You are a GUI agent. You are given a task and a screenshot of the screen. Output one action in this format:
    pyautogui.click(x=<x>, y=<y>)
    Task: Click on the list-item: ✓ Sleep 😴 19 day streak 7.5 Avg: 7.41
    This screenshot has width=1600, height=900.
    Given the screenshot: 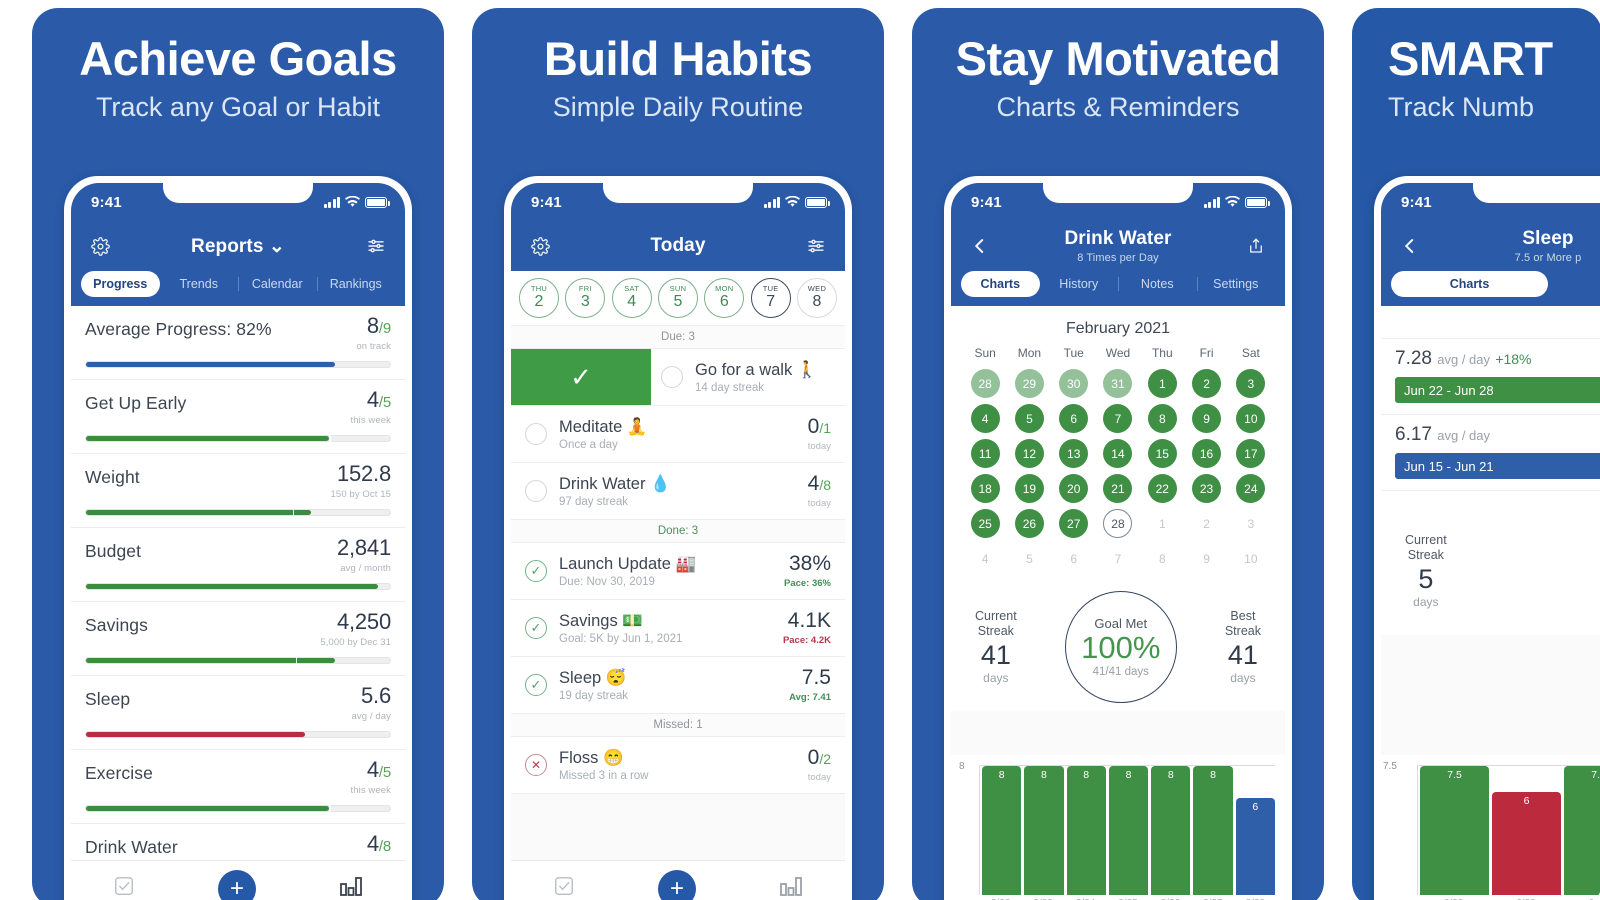 What is the action you would take?
    pyautogui.click(x=678, y=685)
    